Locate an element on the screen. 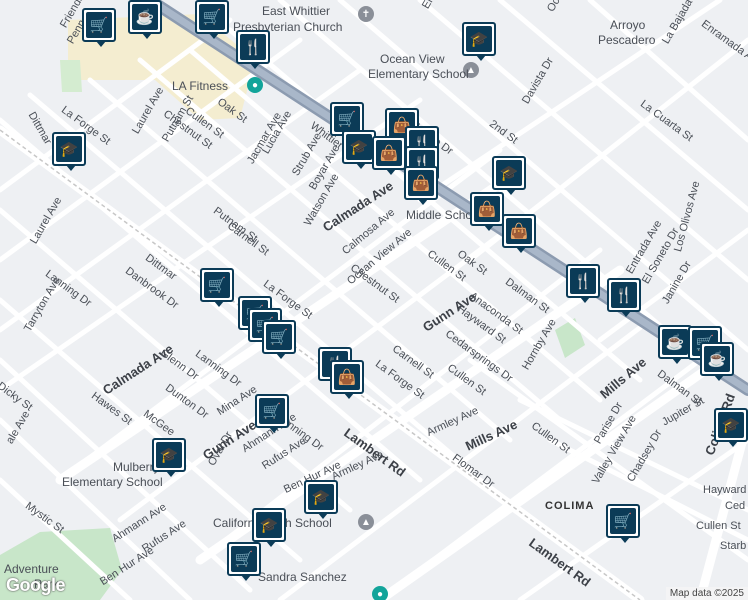  marker-33: 🛒 is located at coordinates (623, 523).